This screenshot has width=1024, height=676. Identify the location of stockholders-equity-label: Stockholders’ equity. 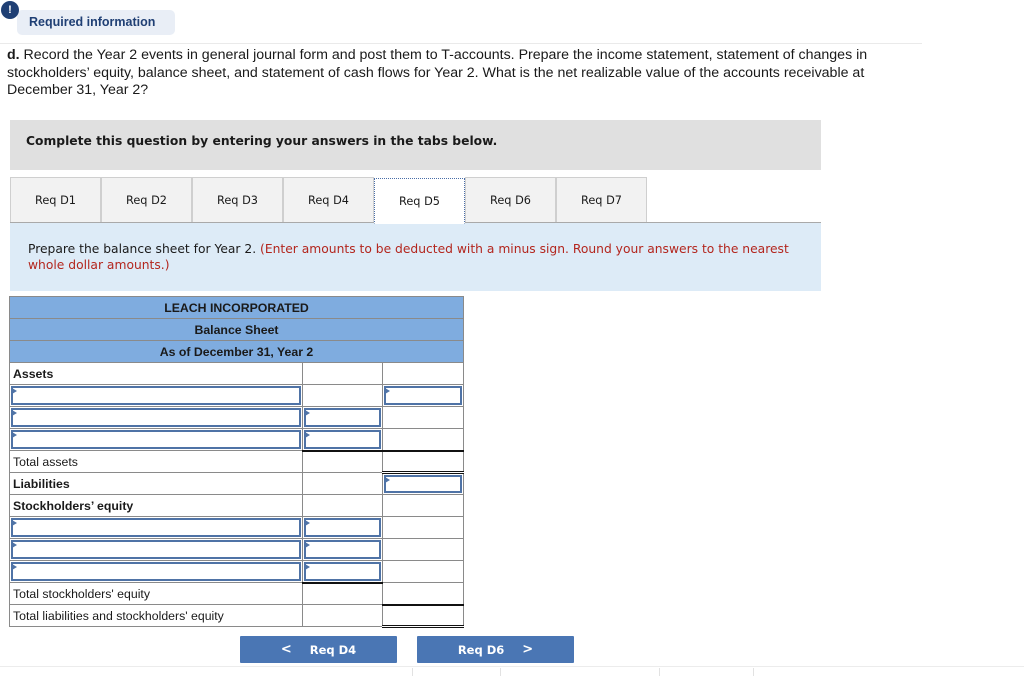
(156, 505).